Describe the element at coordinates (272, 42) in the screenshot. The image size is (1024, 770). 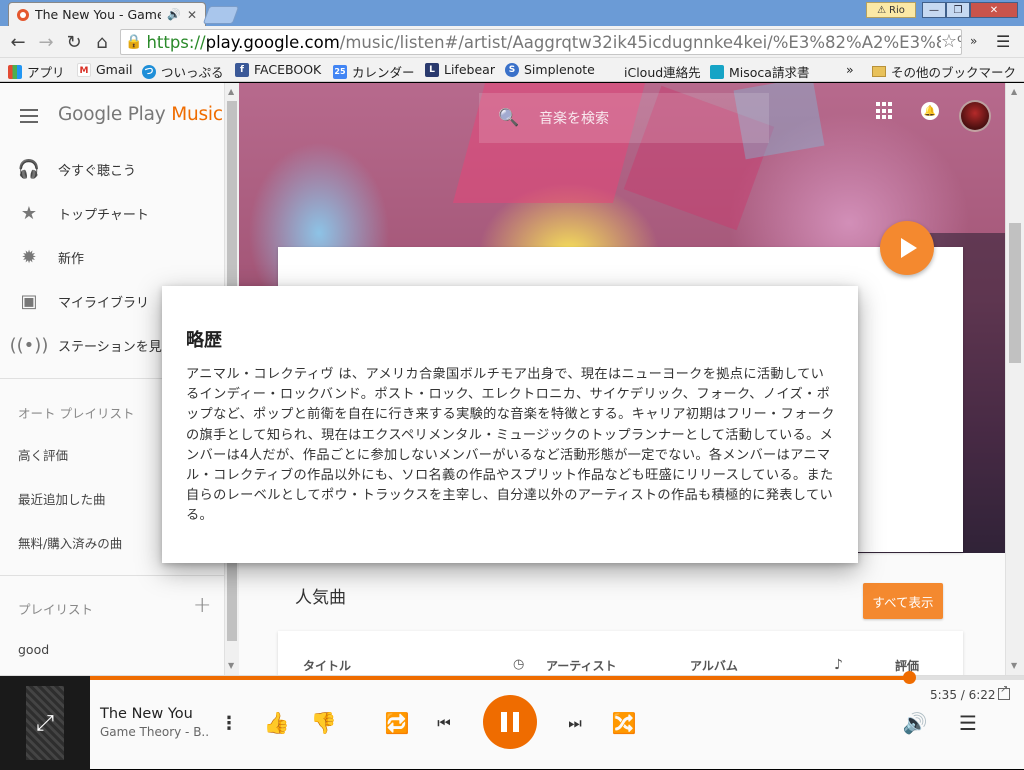
I see `url-host: play.google.com` at that location.